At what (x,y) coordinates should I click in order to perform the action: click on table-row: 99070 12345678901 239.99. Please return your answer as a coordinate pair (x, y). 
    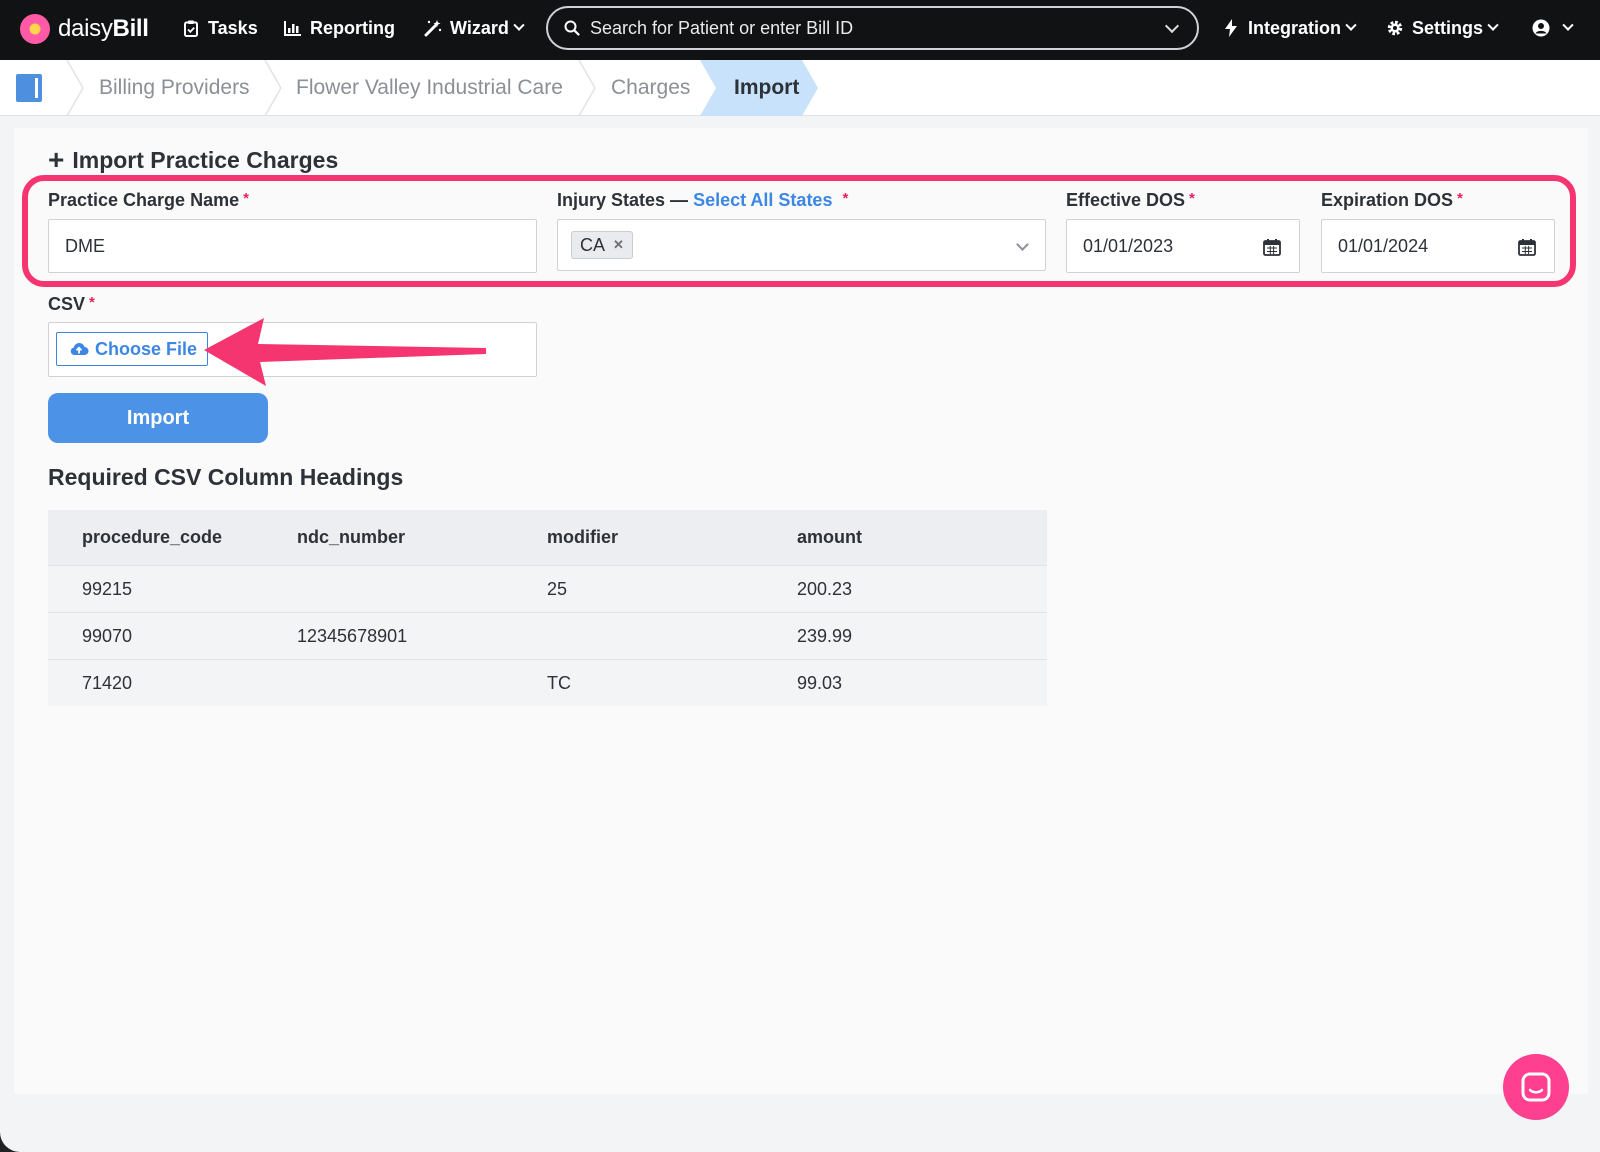
    Looking at the image, I should click on (547, 635).